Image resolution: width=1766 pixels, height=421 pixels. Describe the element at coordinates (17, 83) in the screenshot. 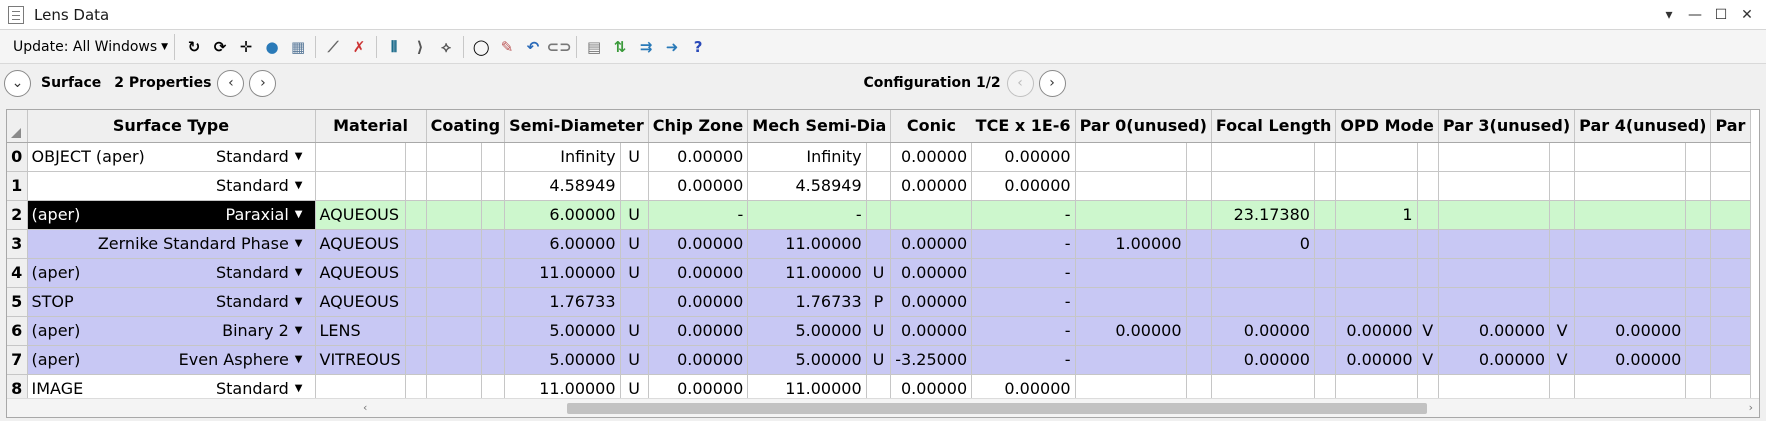

I see `collapse-button: ⌄` at that location.